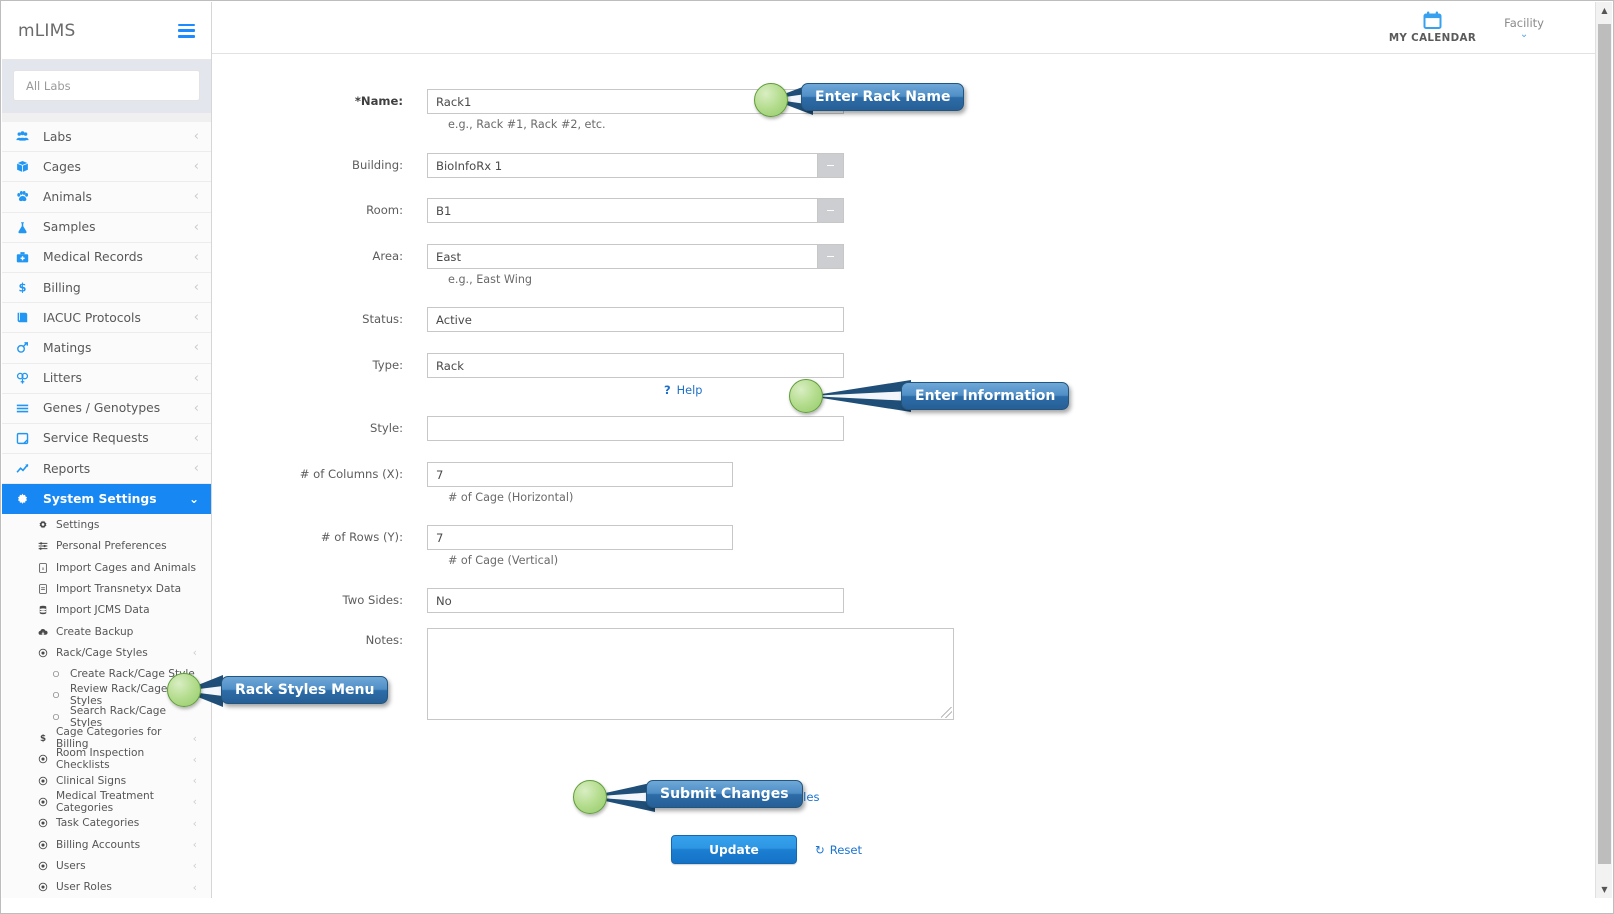 The image size is (1614, 914). What do you see at coordinates (106, 85) in the screenshot?
I see `lab-selector-input: All Labs` at bounding box center [106, 85].